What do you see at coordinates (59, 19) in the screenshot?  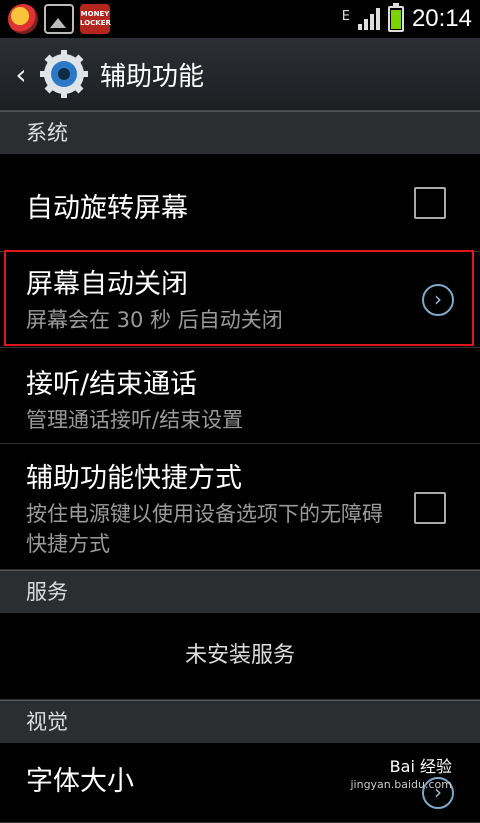 I see `gallery-icon` at bounding box center [59, 19].